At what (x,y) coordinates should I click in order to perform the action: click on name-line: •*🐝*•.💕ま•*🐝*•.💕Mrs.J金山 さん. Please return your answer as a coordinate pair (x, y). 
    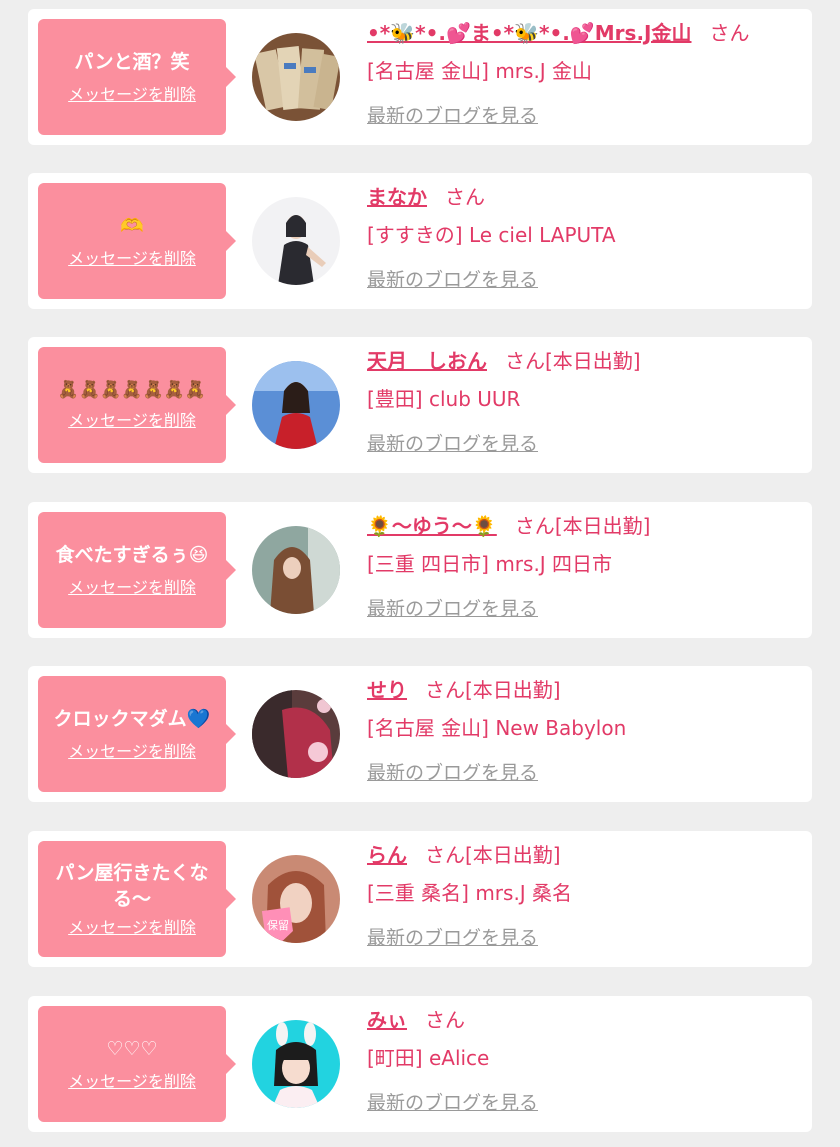
    Looking at the image, I should click on (584, 33).